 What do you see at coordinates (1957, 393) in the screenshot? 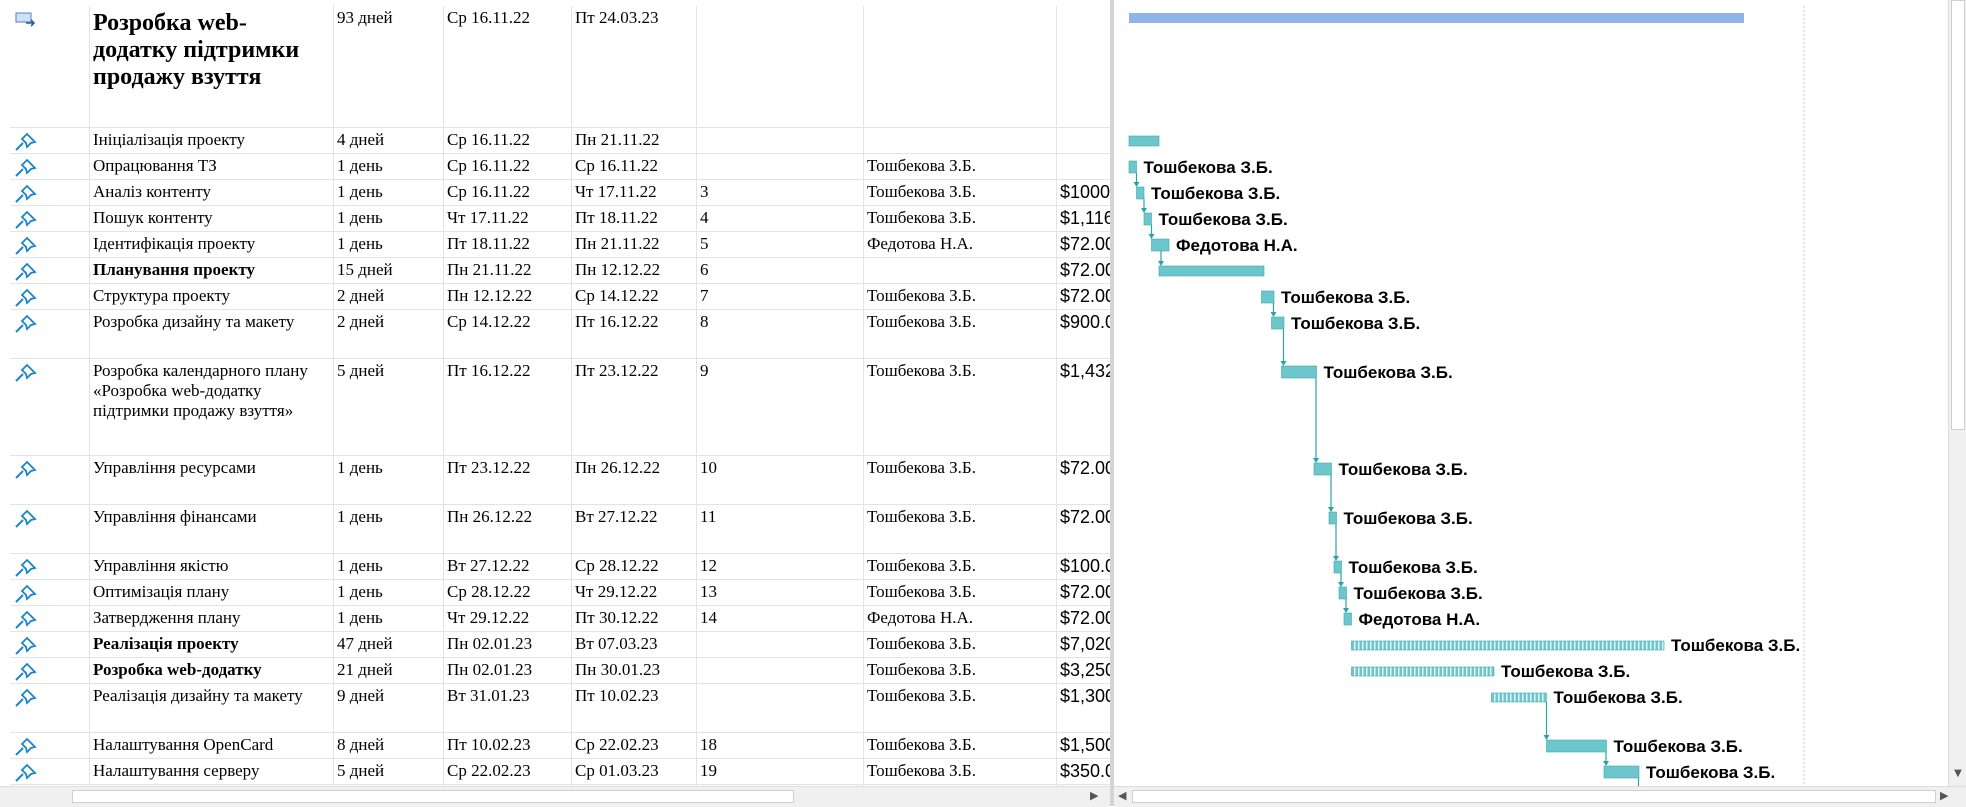
I see `vertical-scrollbar: ▼` at bounding box center [1957, 393].